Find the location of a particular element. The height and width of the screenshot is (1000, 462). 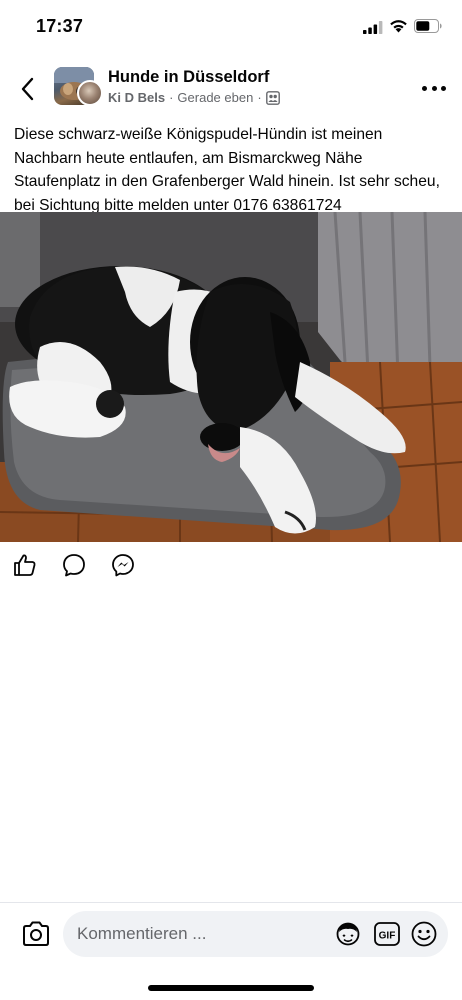

author-name: Ki D Bels is located at coordinates (136, 97).